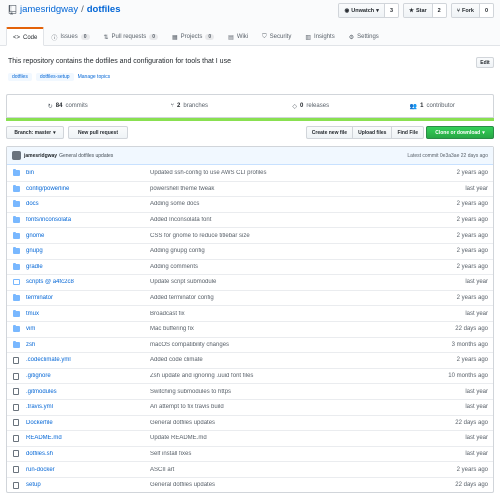  I want to click on file-icon, so click(16, 454).